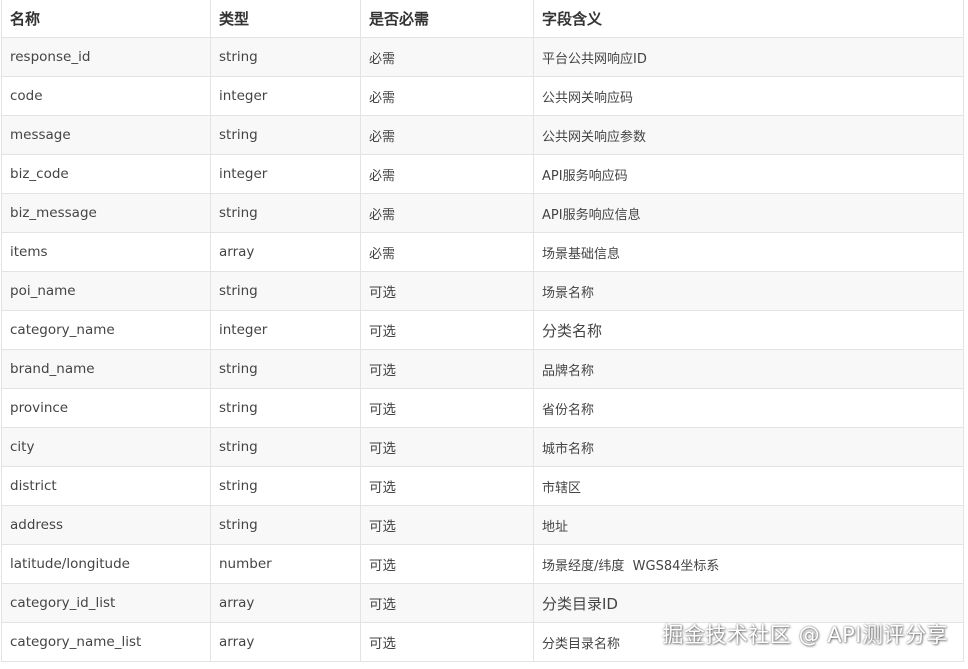 Image resolution: width=968 pixels, height=669 pixels. What do you see at coordinates (748, 642) in the screenshot?
I see `field-meaning: 分类目录名称` at bounding box center [748, 642].